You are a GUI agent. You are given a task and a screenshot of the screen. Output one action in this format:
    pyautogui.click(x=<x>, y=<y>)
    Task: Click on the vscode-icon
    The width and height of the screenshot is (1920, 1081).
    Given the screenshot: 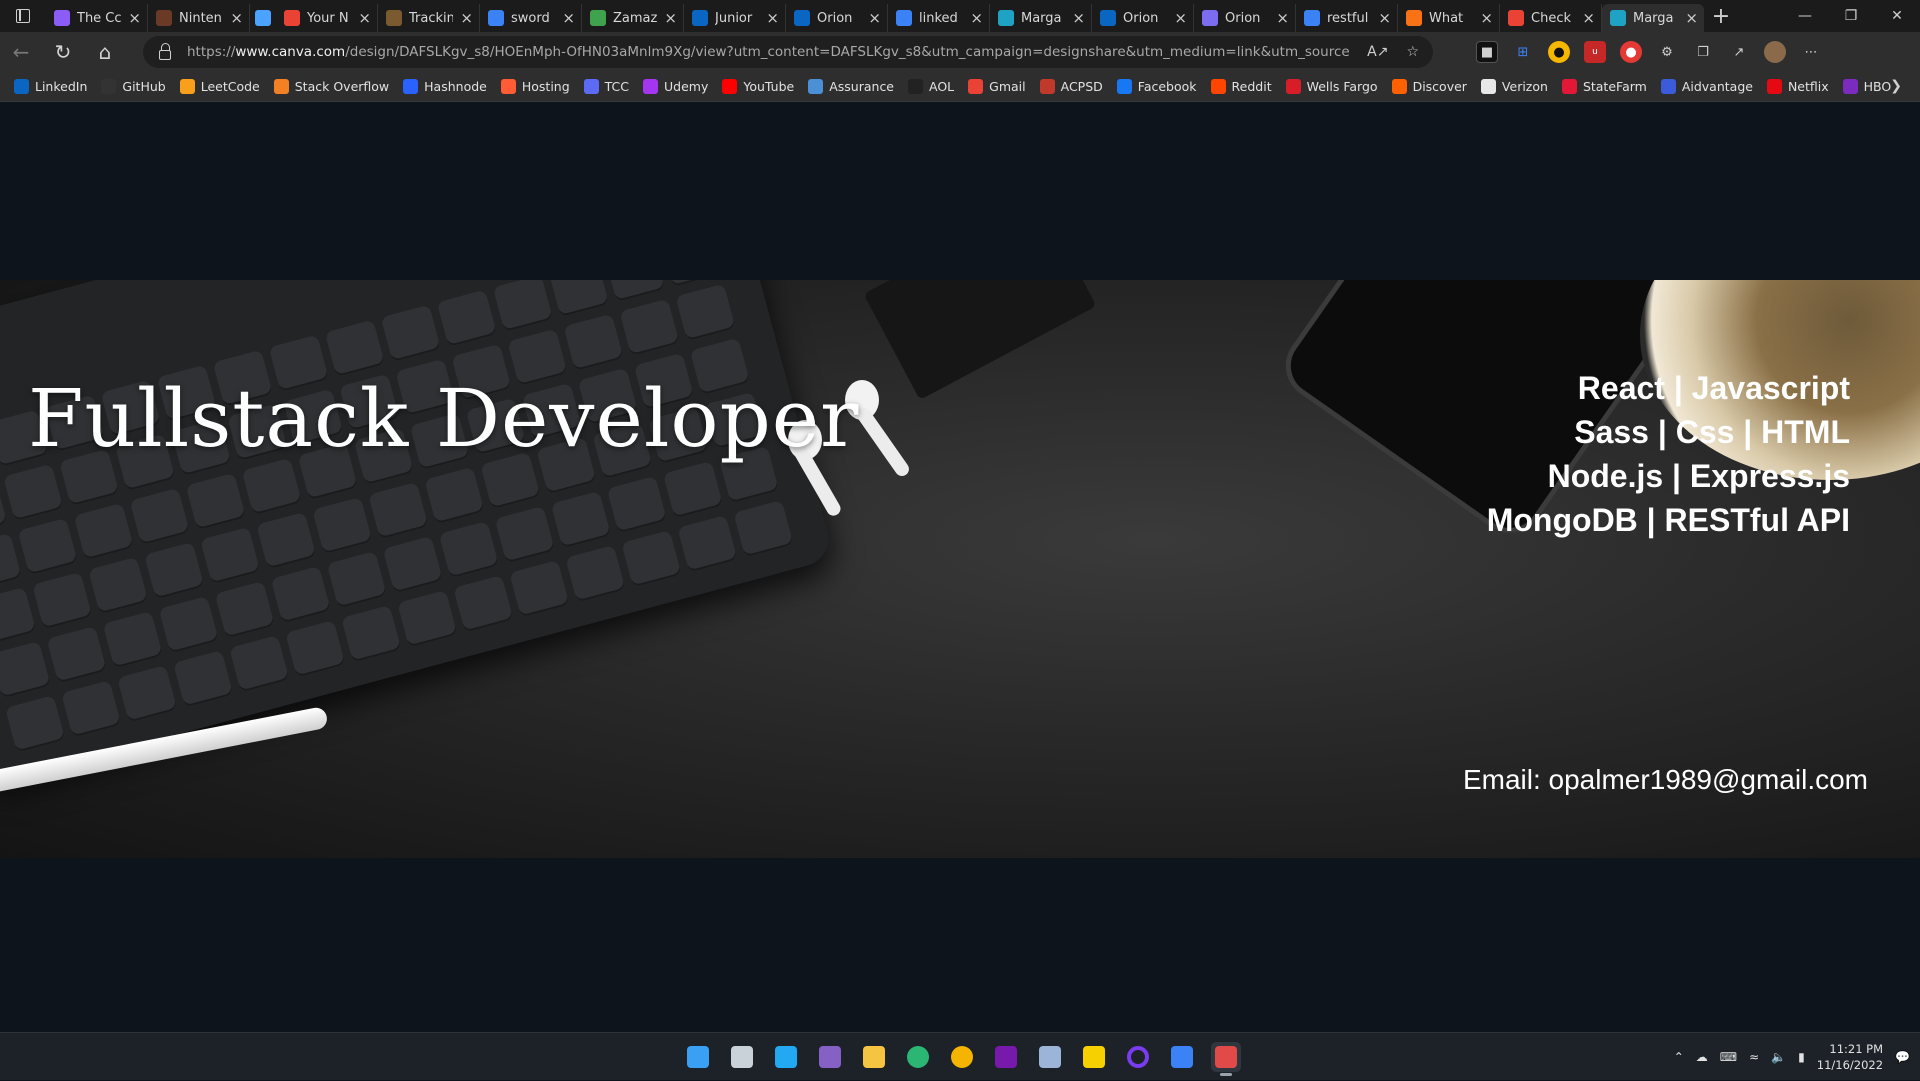 What is the action you would take?
    pyautogui.click(x=786, y=1057)
    